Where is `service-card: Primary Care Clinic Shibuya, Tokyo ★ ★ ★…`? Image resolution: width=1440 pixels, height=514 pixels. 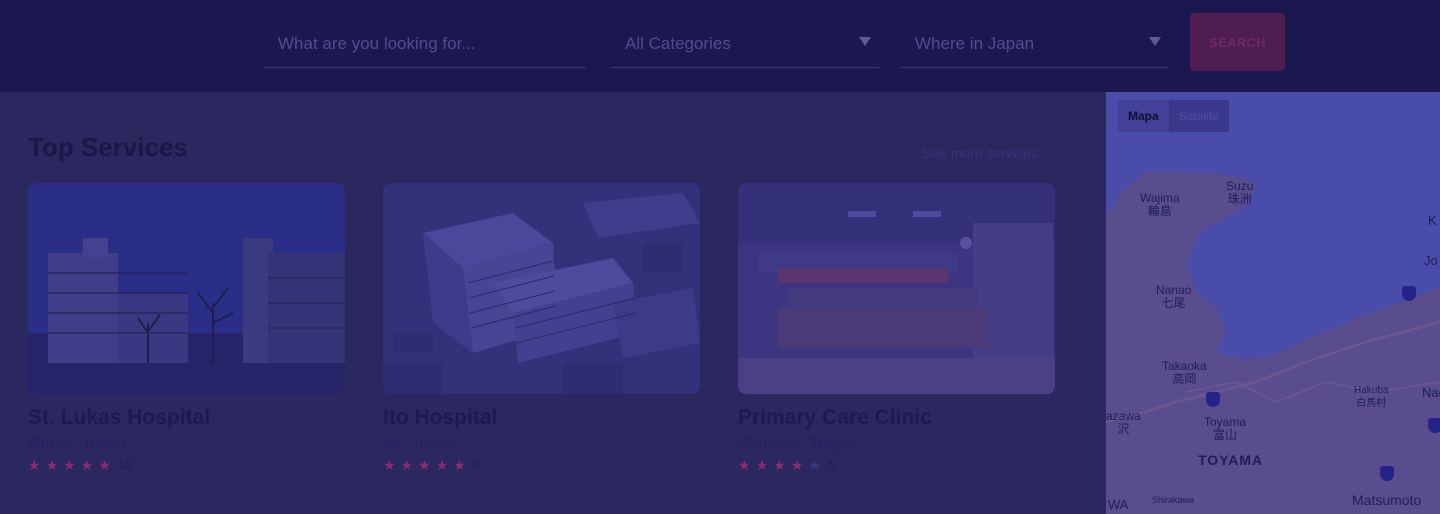
service-card: Primary Care Clinic Shibuya, Tokyo ★ ★ ★… is located at coordinates (896, 327).